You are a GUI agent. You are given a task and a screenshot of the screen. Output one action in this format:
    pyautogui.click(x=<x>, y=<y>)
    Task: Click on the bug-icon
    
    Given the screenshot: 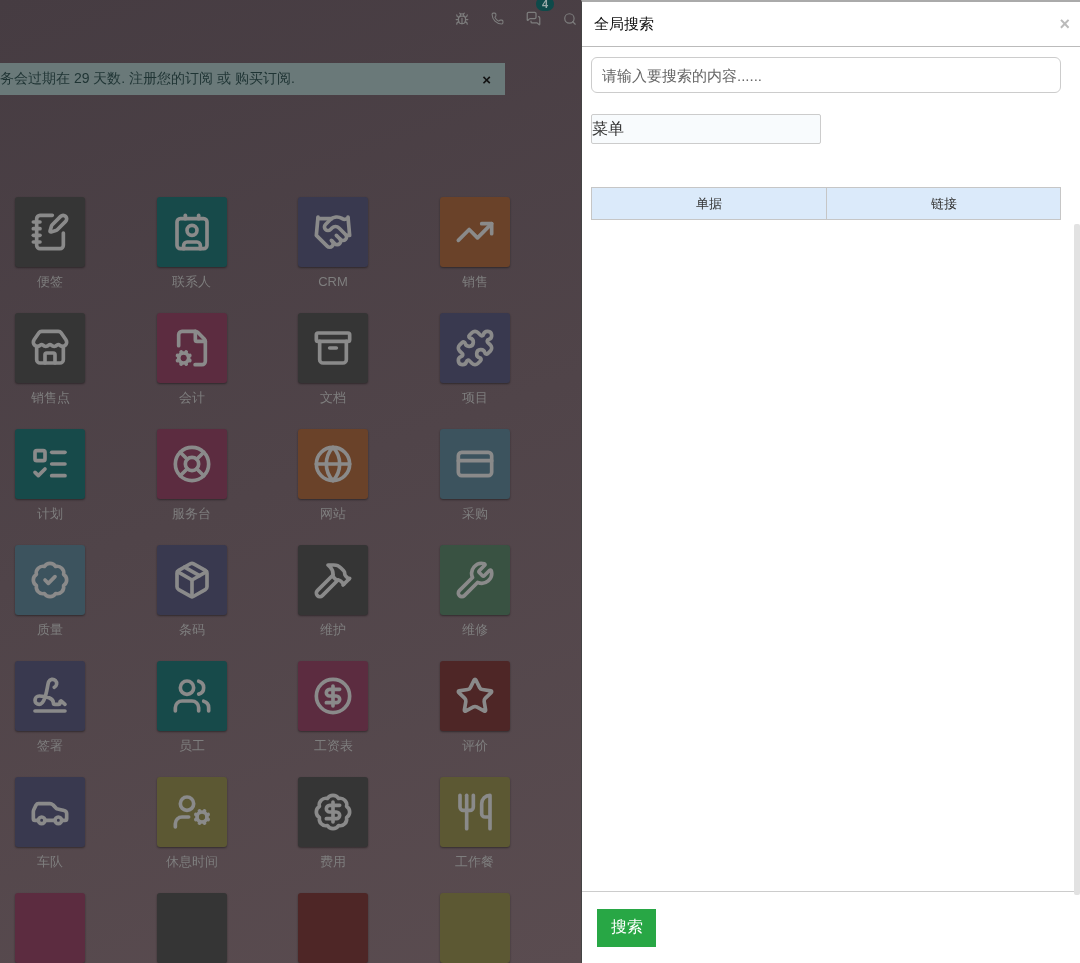 What is the action you would take?
    pyautogui.click(x=462, y=18)
    